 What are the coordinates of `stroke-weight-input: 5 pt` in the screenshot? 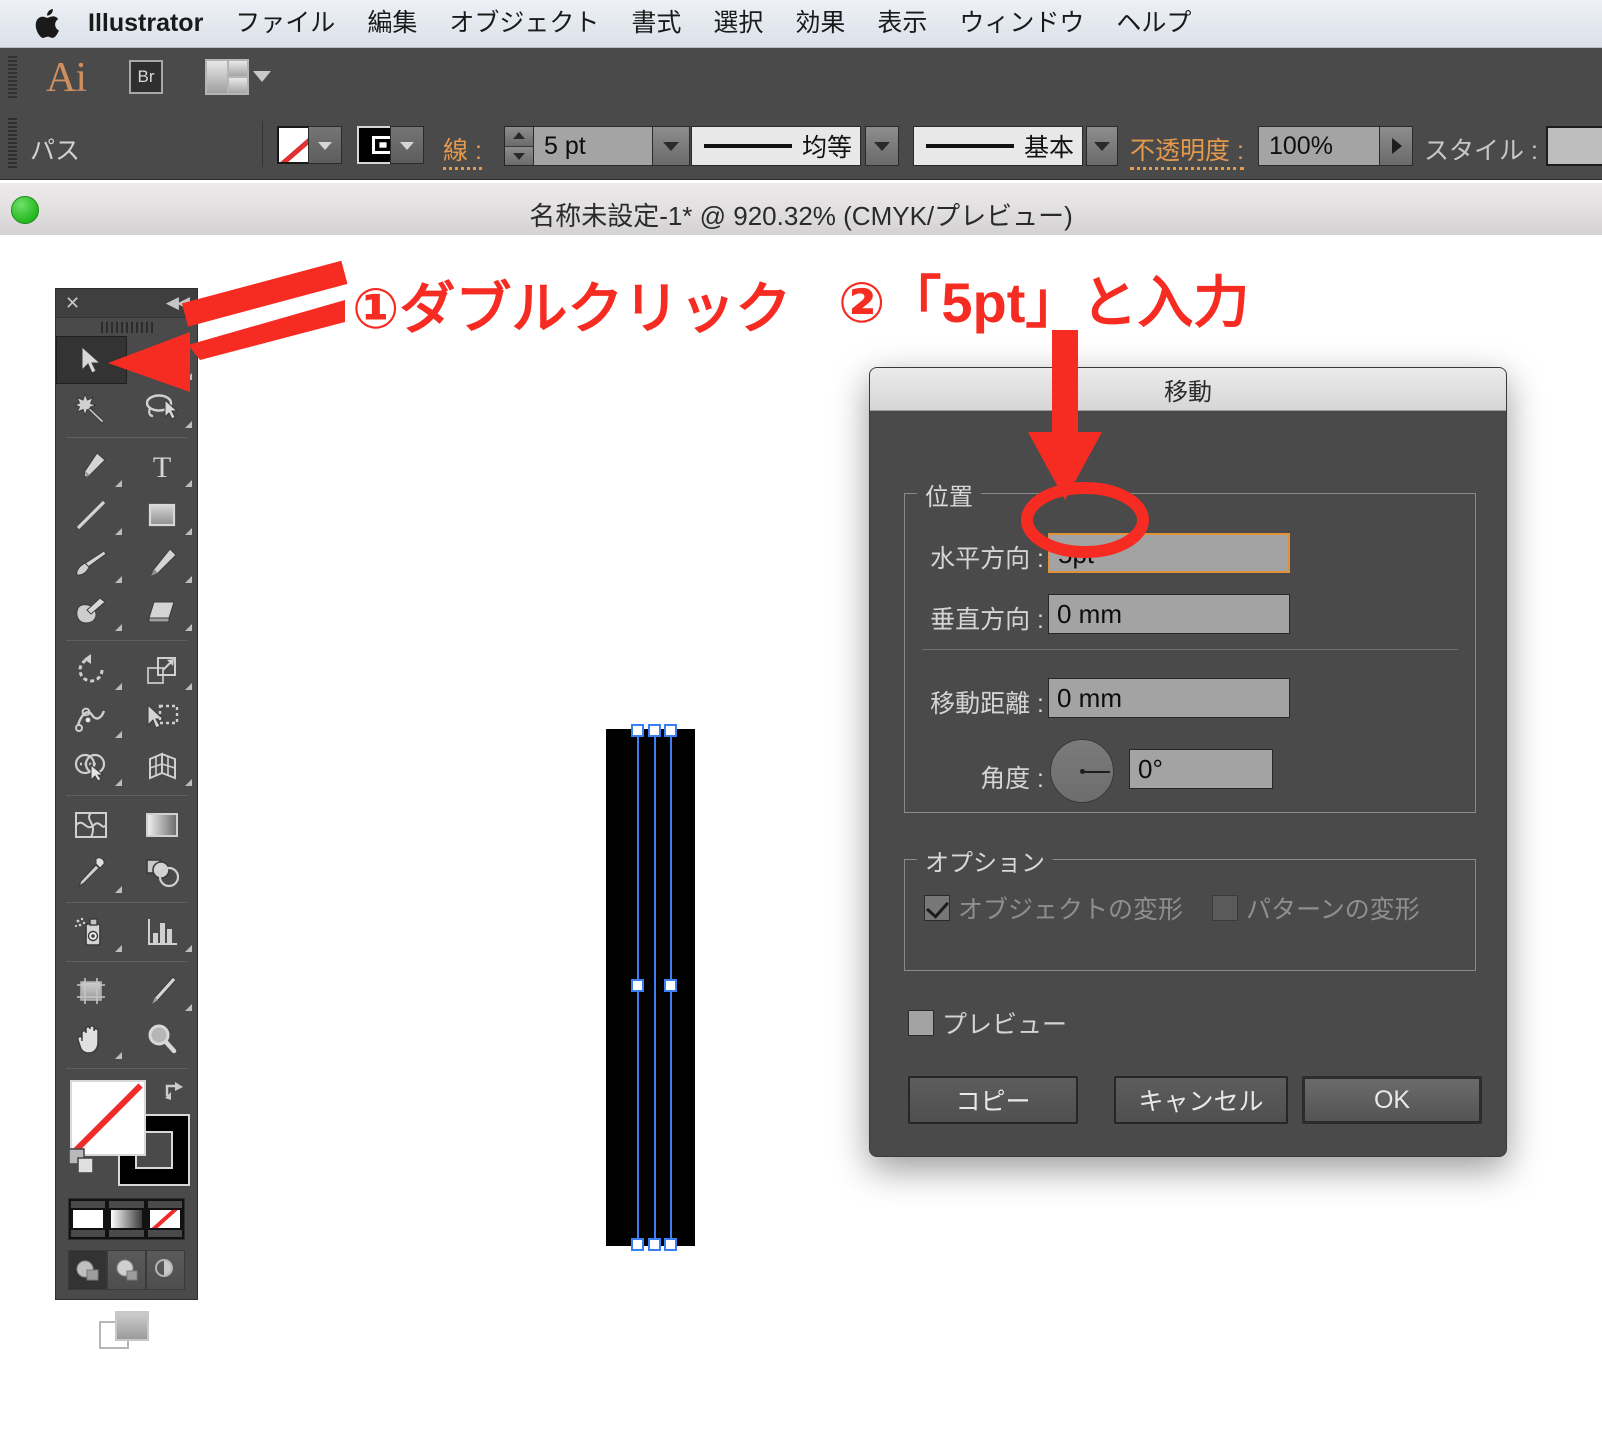 It's located at (593, 146).